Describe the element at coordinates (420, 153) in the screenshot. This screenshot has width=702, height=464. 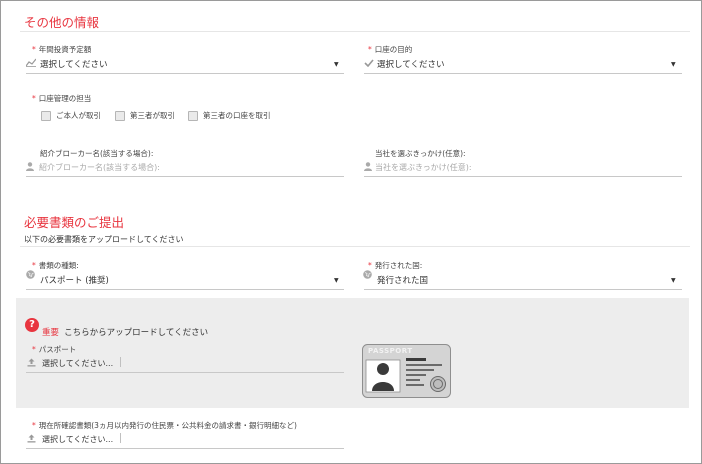
I see `reason-label: 当社を選ぶきっかけ(任意):` at that location.